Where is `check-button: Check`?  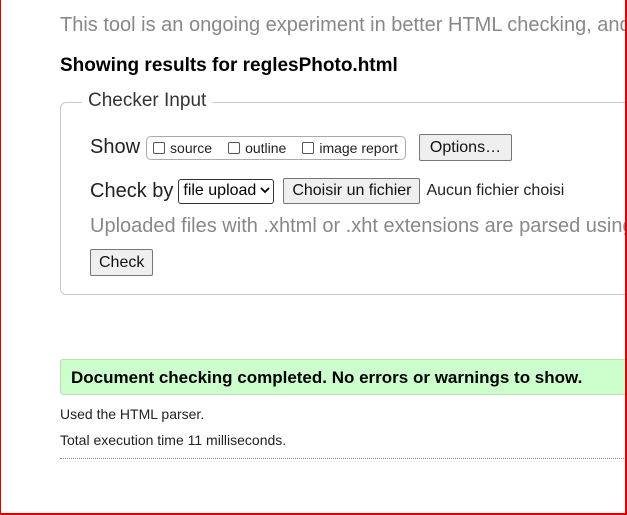 check-button: Check is located at coordinates (122, 262).